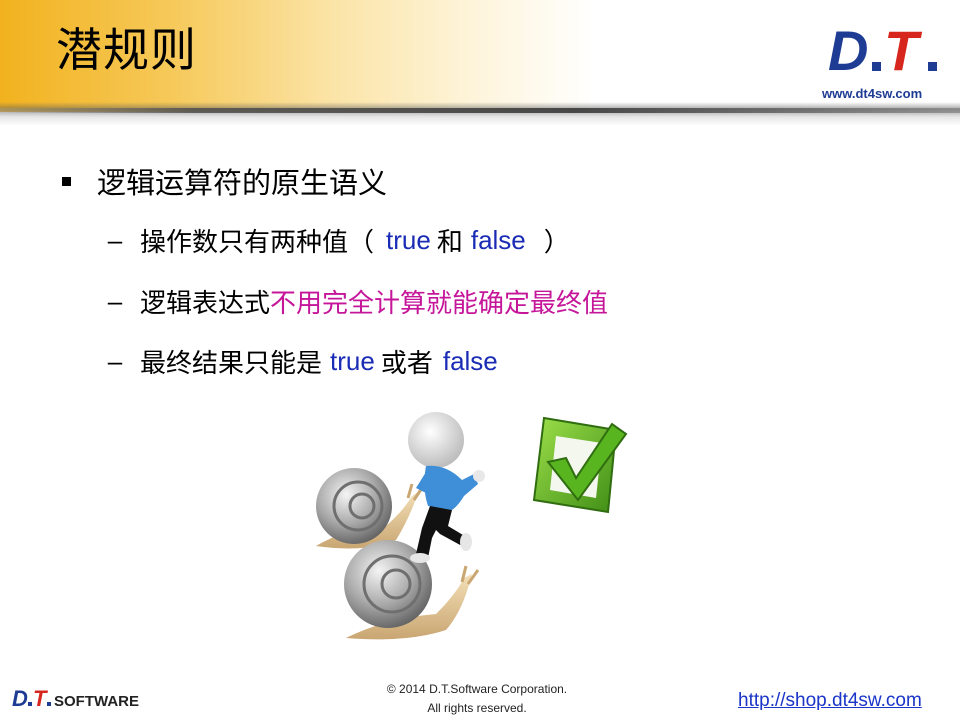 The height and width of the screenshot is (720, 960). What do you see at coordinates (231, 363) in the screenshot?
I see `sub-bullet-3-prefix: 最终结果只能是` at bounding box center [231, 363].